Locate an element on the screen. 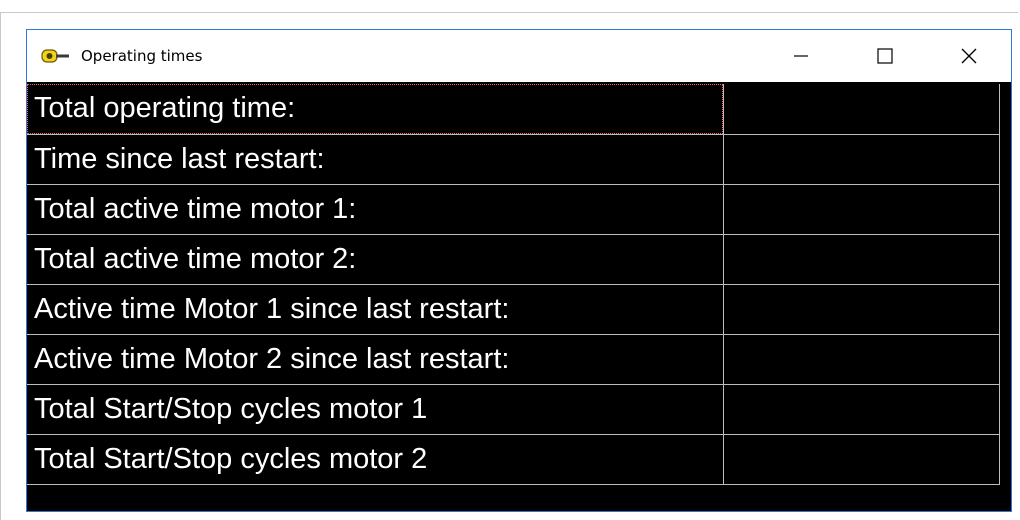 The width and height of the screenshot is (1020, 520). minimize-button is located at coordinates (801, 56).